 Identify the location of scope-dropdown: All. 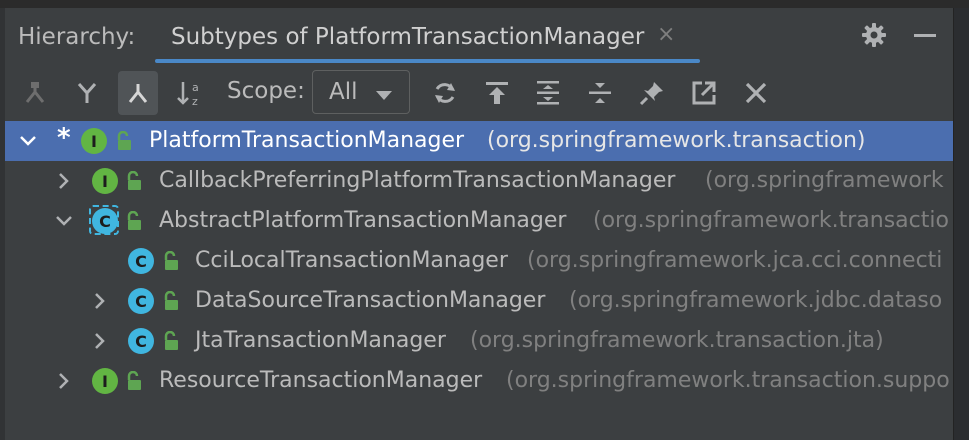
(361, 92).